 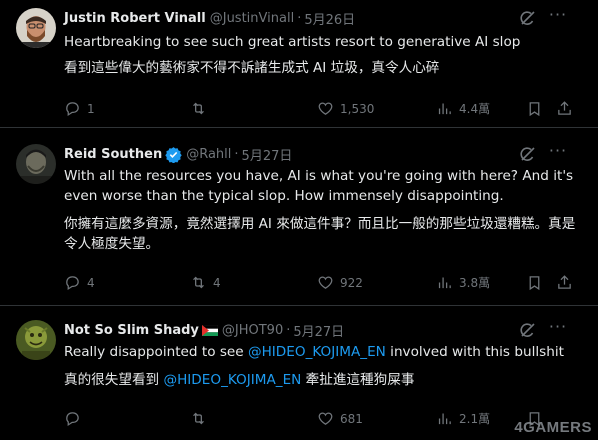 I want to click on reply-button, so click(x=75, y=418).